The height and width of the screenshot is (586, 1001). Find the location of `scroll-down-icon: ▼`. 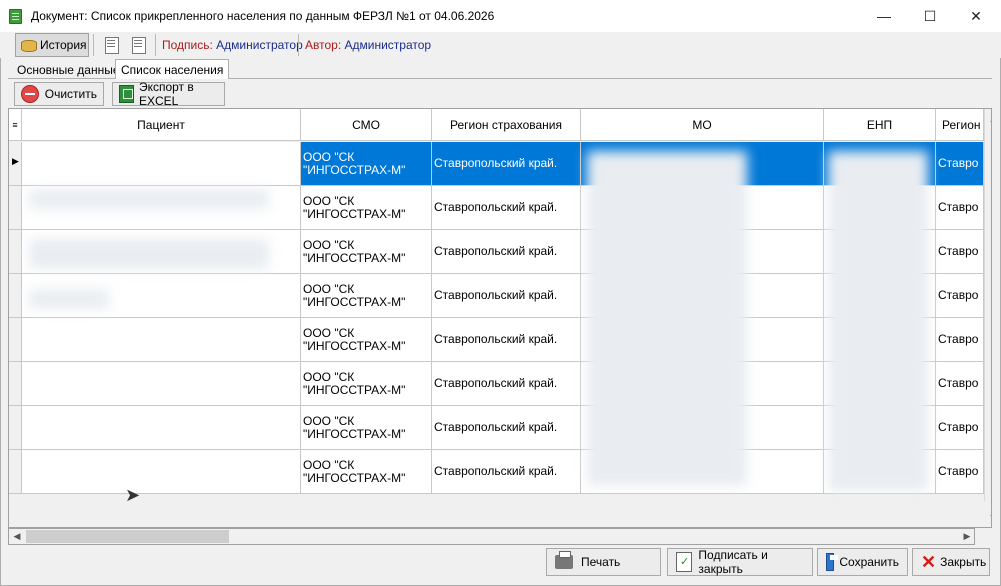

scroll-down-icon: ▼ is located at coordinates (988, 517).